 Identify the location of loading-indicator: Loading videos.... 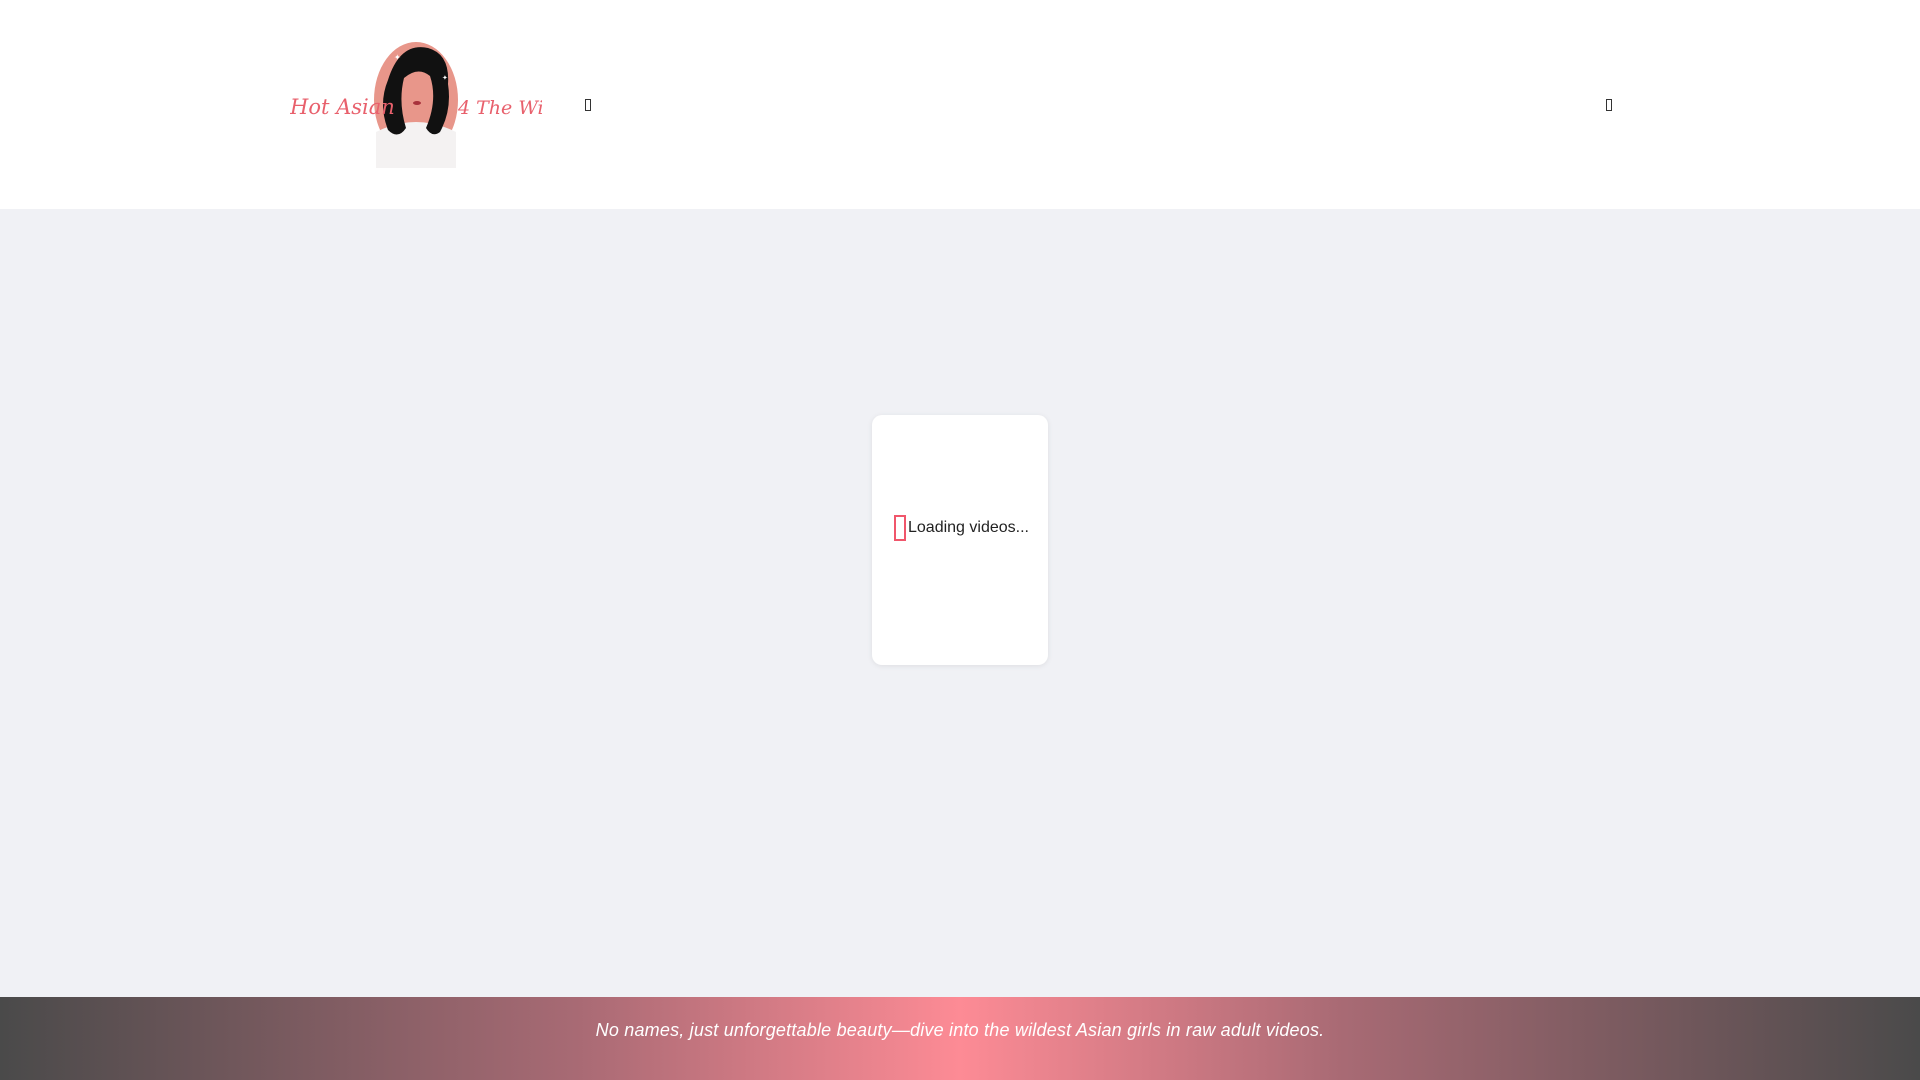
(961, 528).